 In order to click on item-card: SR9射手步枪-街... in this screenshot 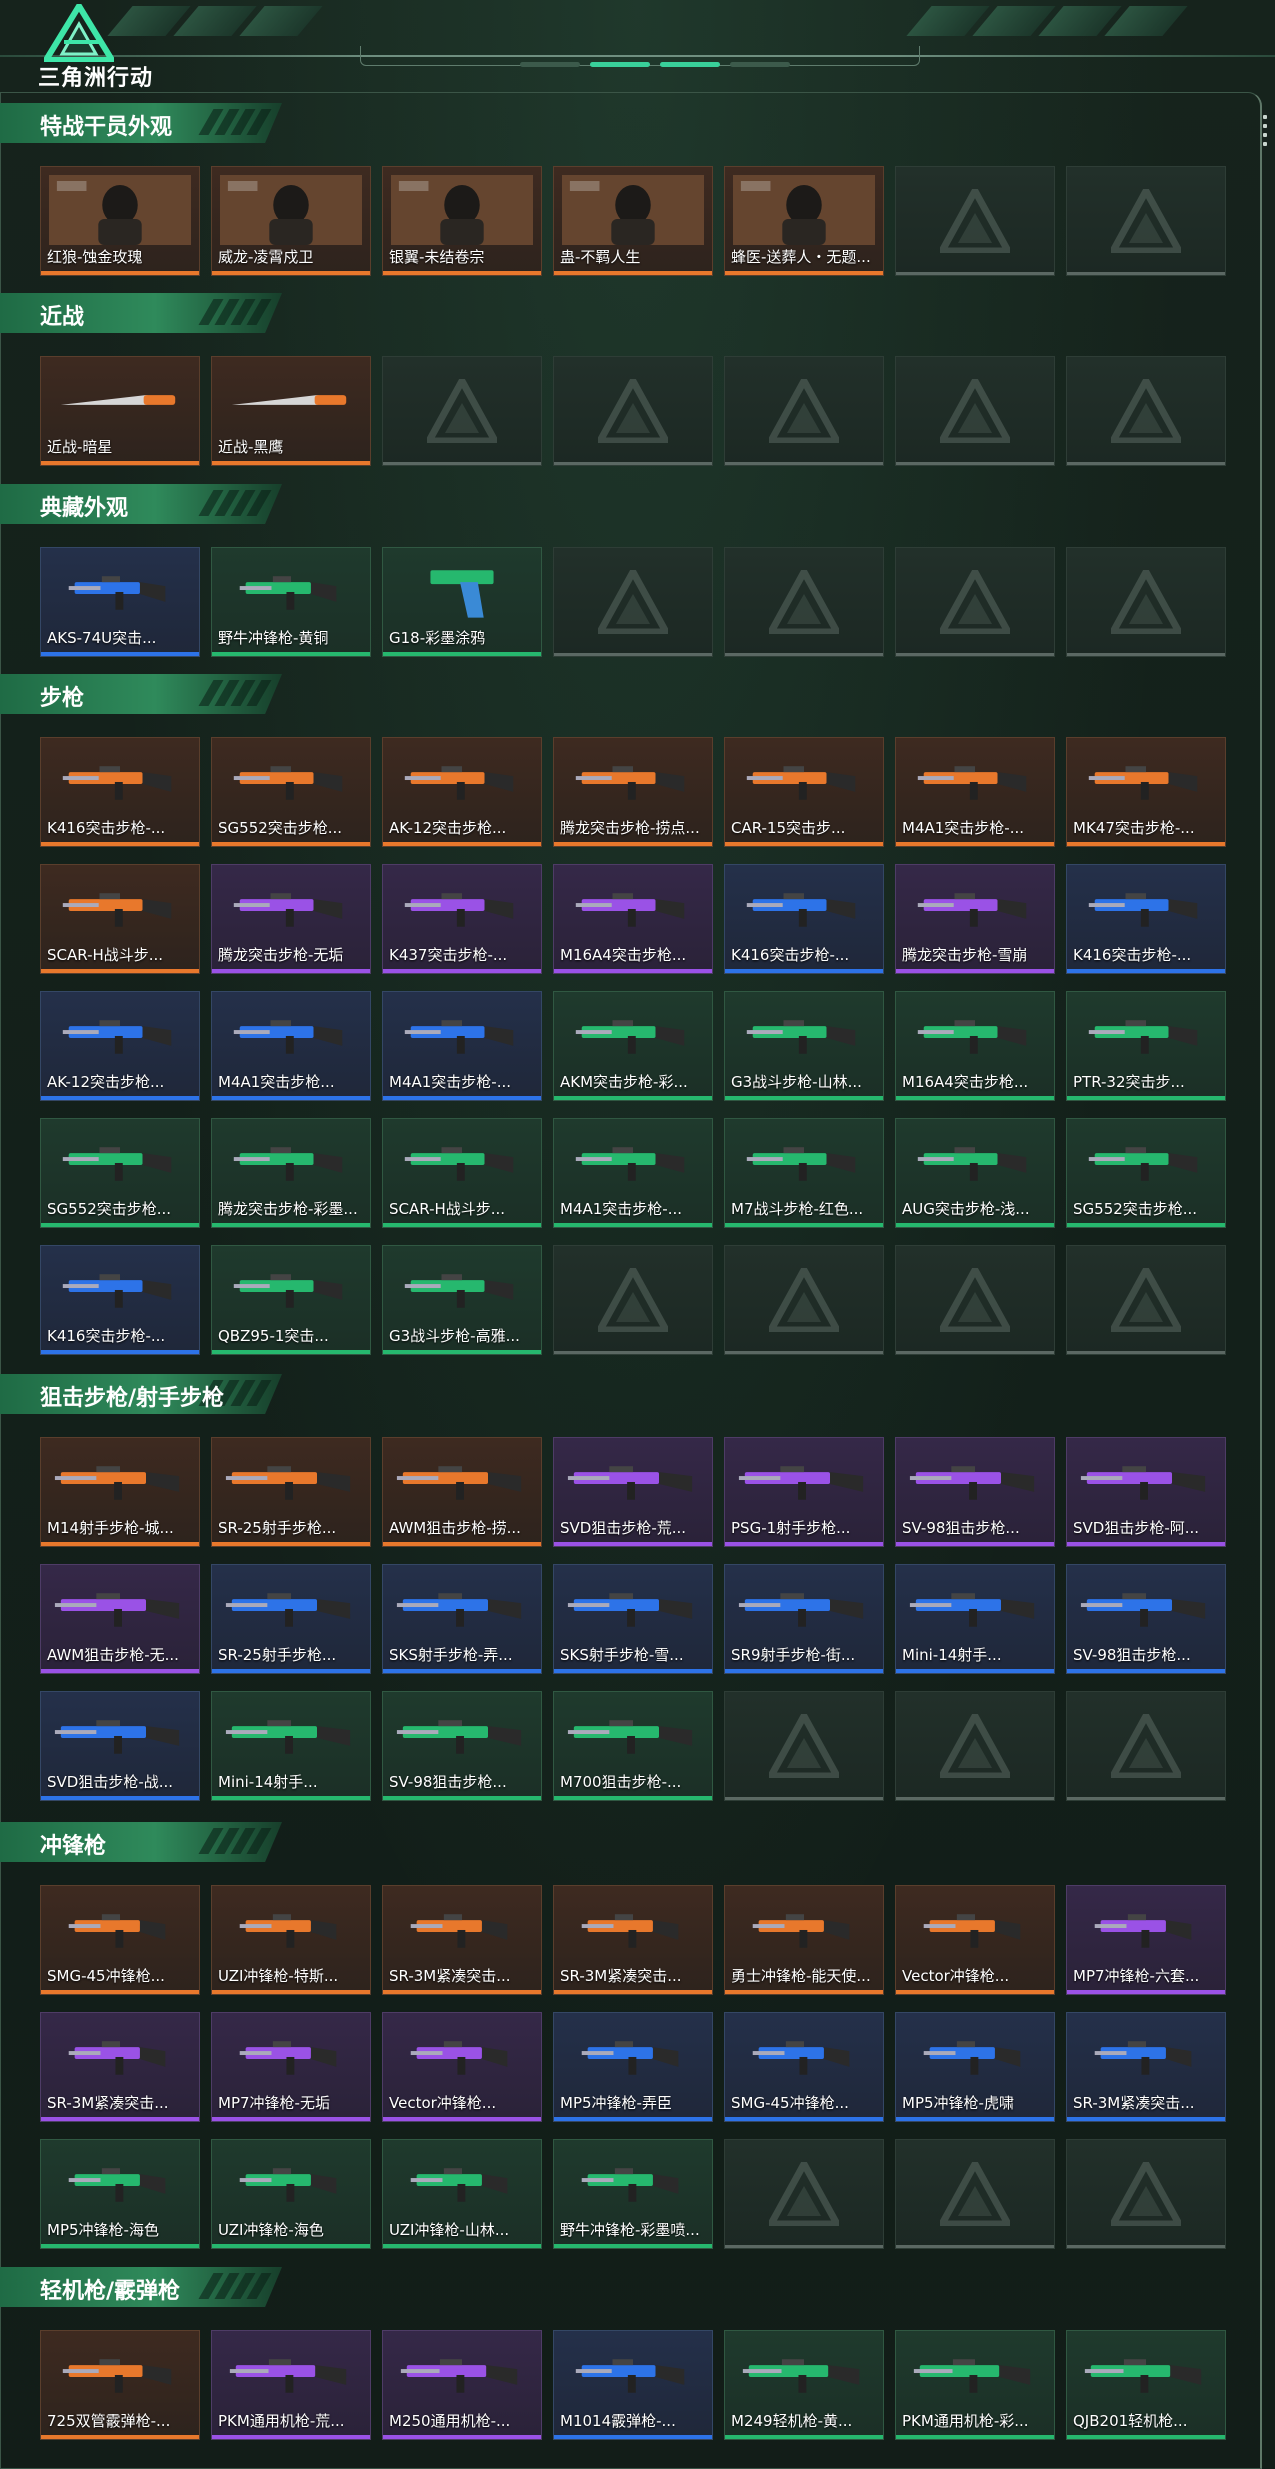, I will do `click(804, 1619)`.